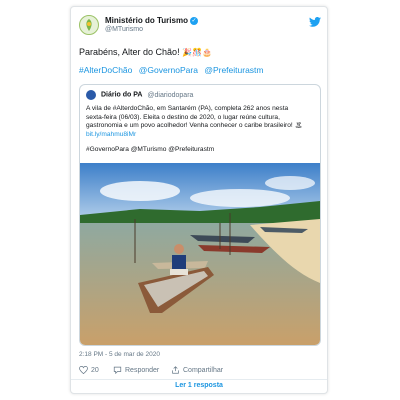 The height and width of the screenshot is (400, 400). Describe the element at coordinates (193, 20) in the screenshot. I see `verified-icon: ✓` at that location.